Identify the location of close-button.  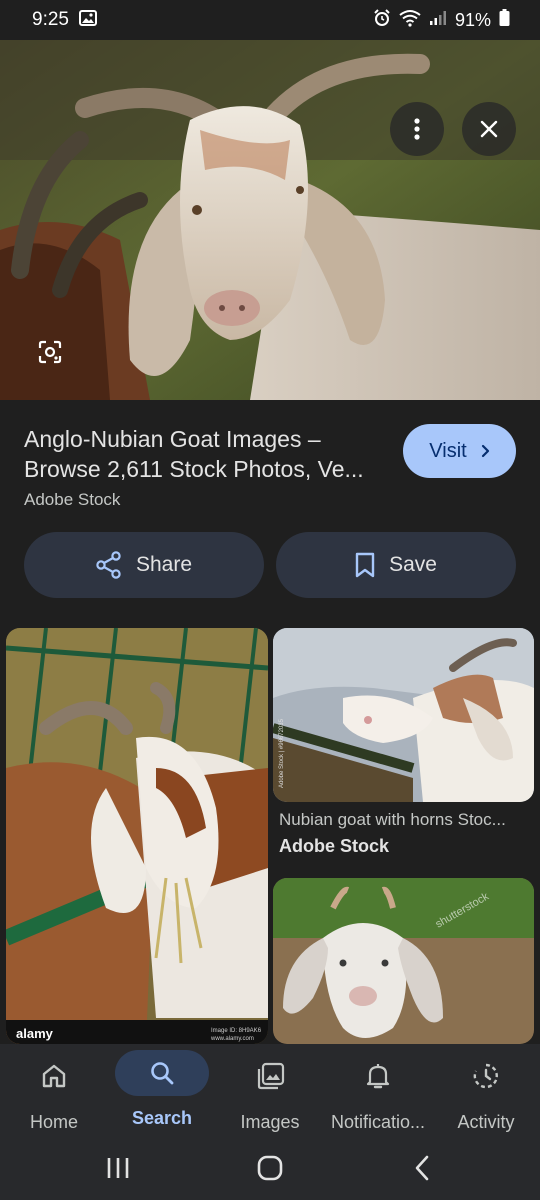
(489, 129).